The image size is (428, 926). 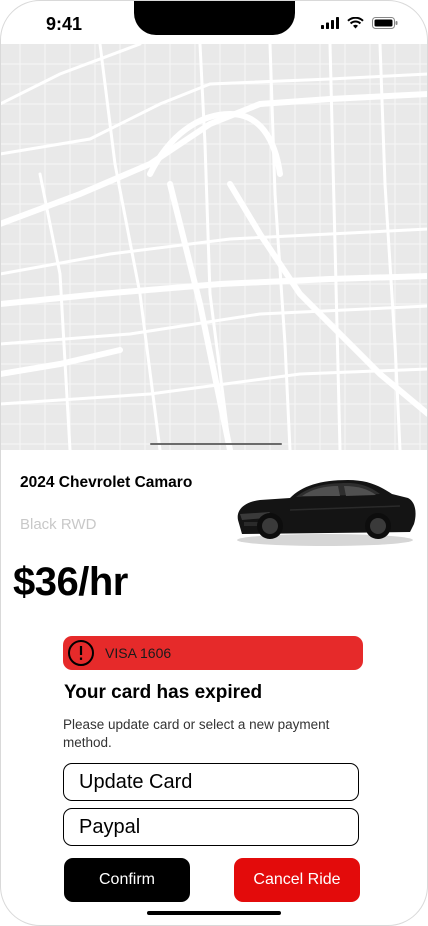 I want to click on price: $36/hr, so click(x=70, y=582).